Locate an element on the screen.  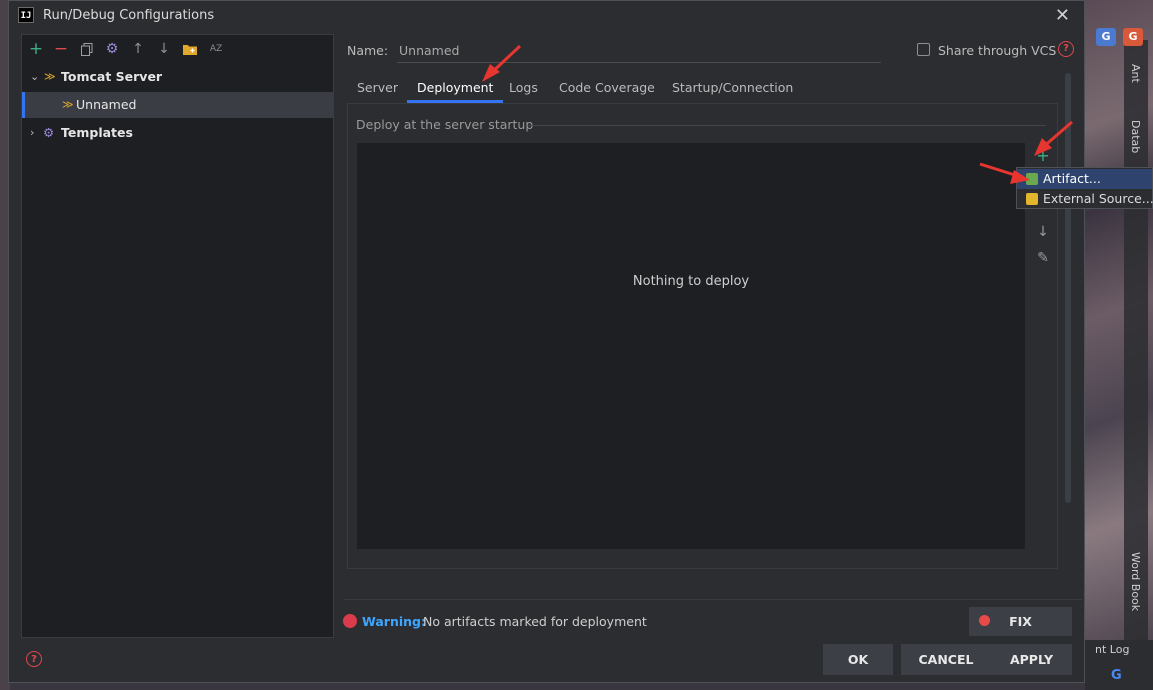
sort-alphabetically-button: AZ is located at coordinates (216, 49).